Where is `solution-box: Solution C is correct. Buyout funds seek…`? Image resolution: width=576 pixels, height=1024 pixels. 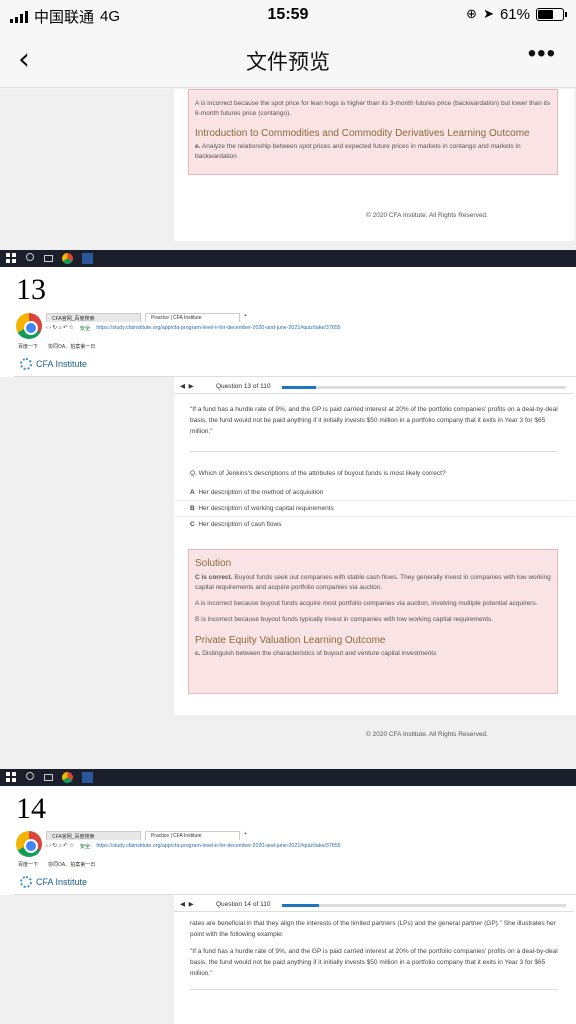
solution-box: Solution C is correct. Buyout funds seek… is located at coordinates (373, 621).